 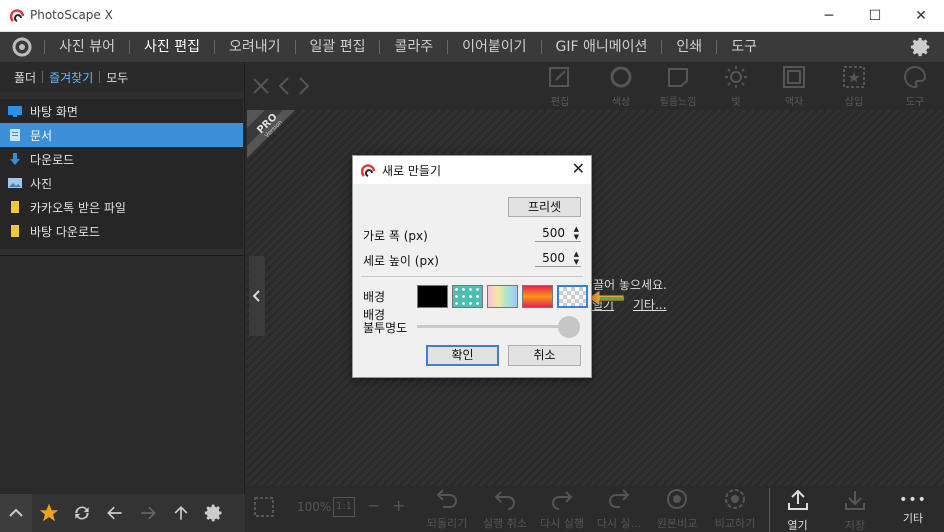 What do you see at coordinates (492, 326) in the screenshot?
I see `opacity-slider-track` at bounding box center [492, 326].